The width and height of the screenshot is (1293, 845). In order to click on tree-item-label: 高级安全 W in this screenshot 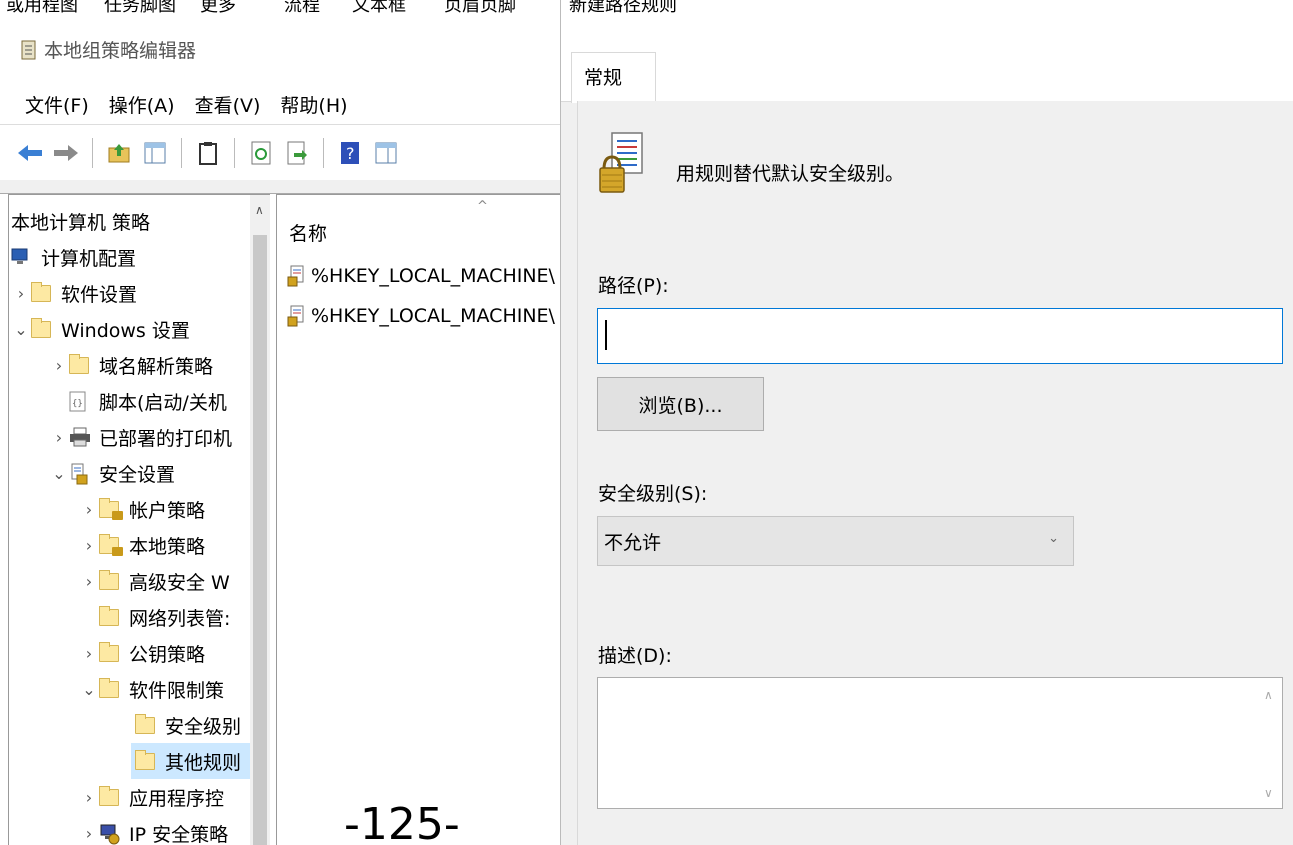, I will do `click(179, 582)`.